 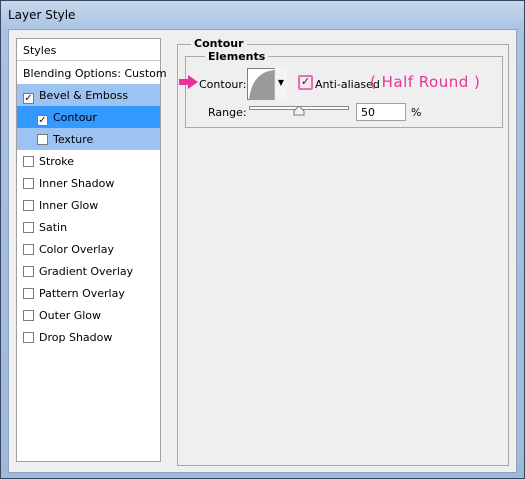 I want to click on percent-sign: %, so click(x=416, y=112).